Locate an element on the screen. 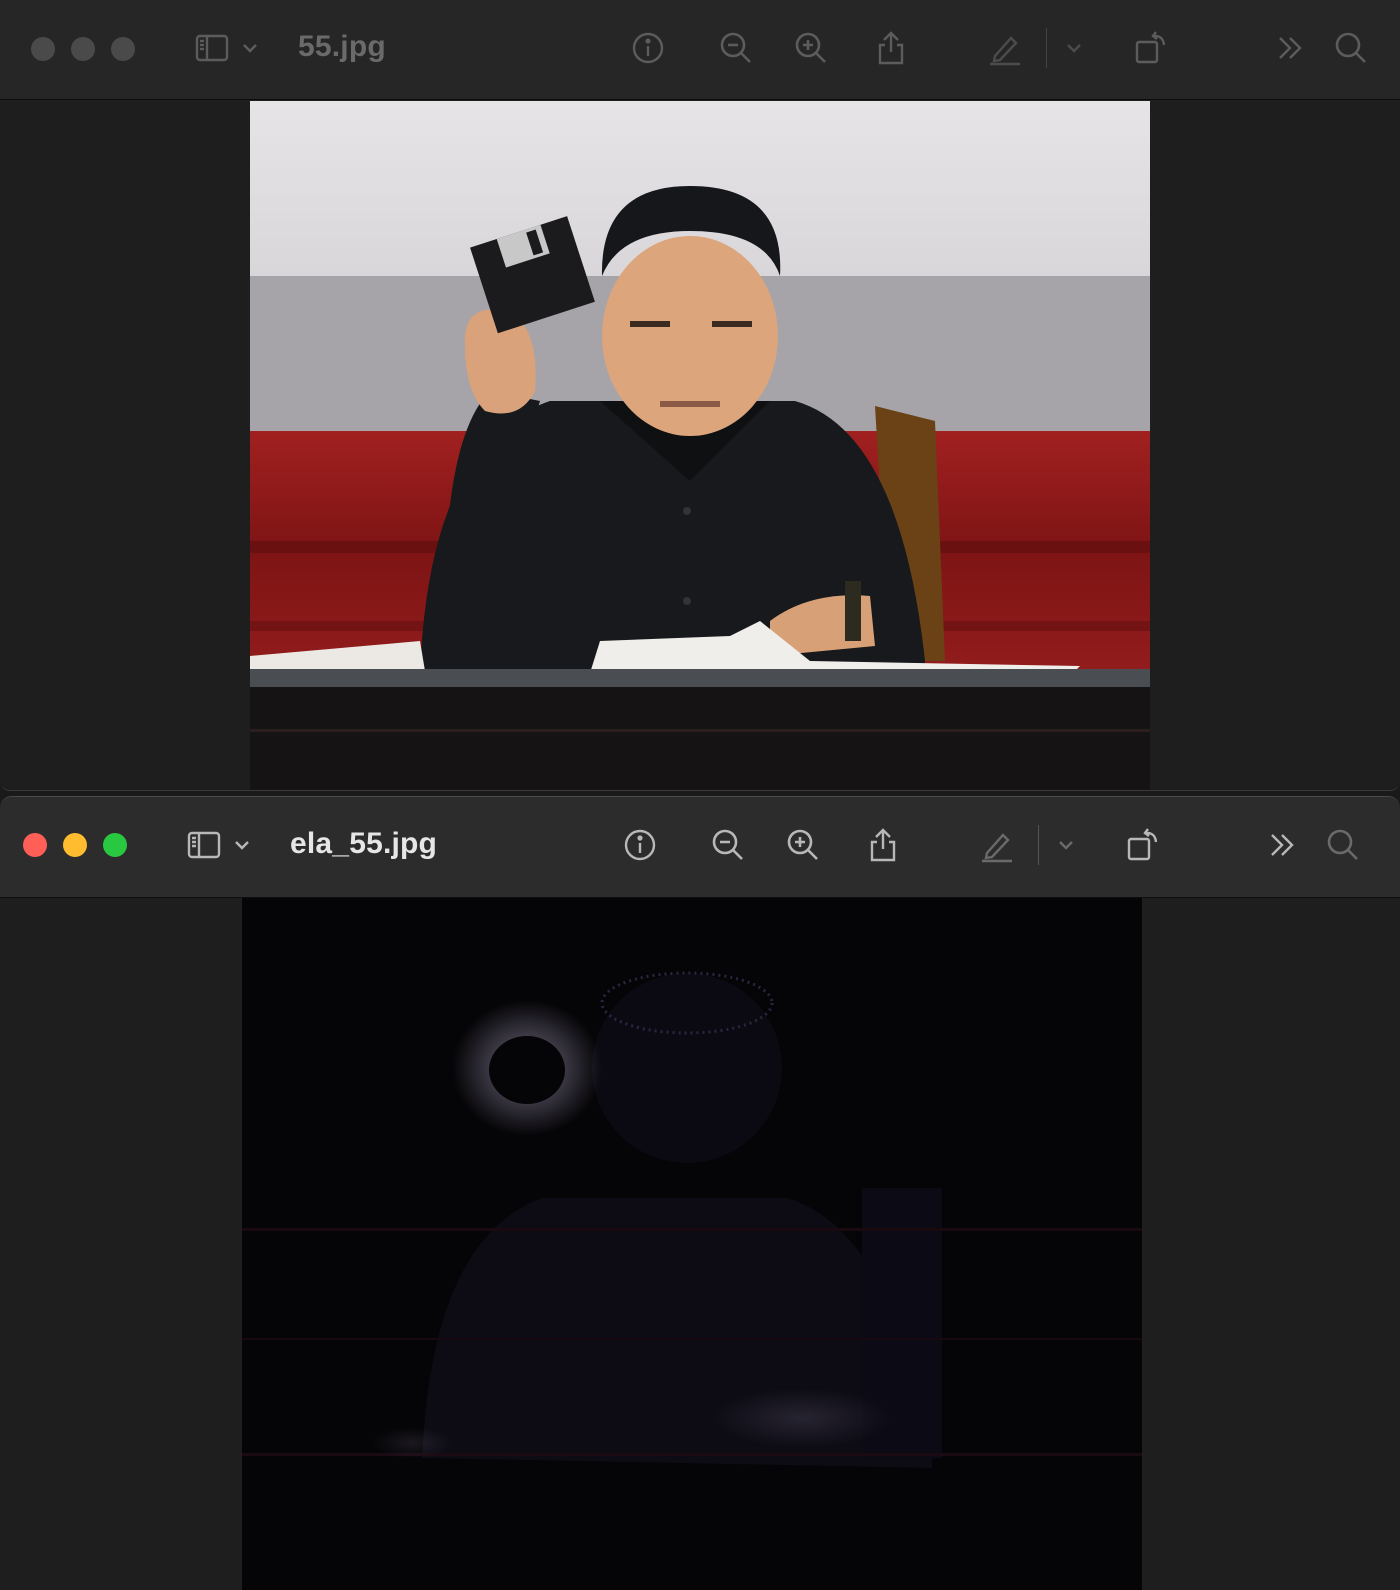 This screenshot has width=1400, height=1590. window-title: ela_55.jpg is located at coordinates (364, 843).